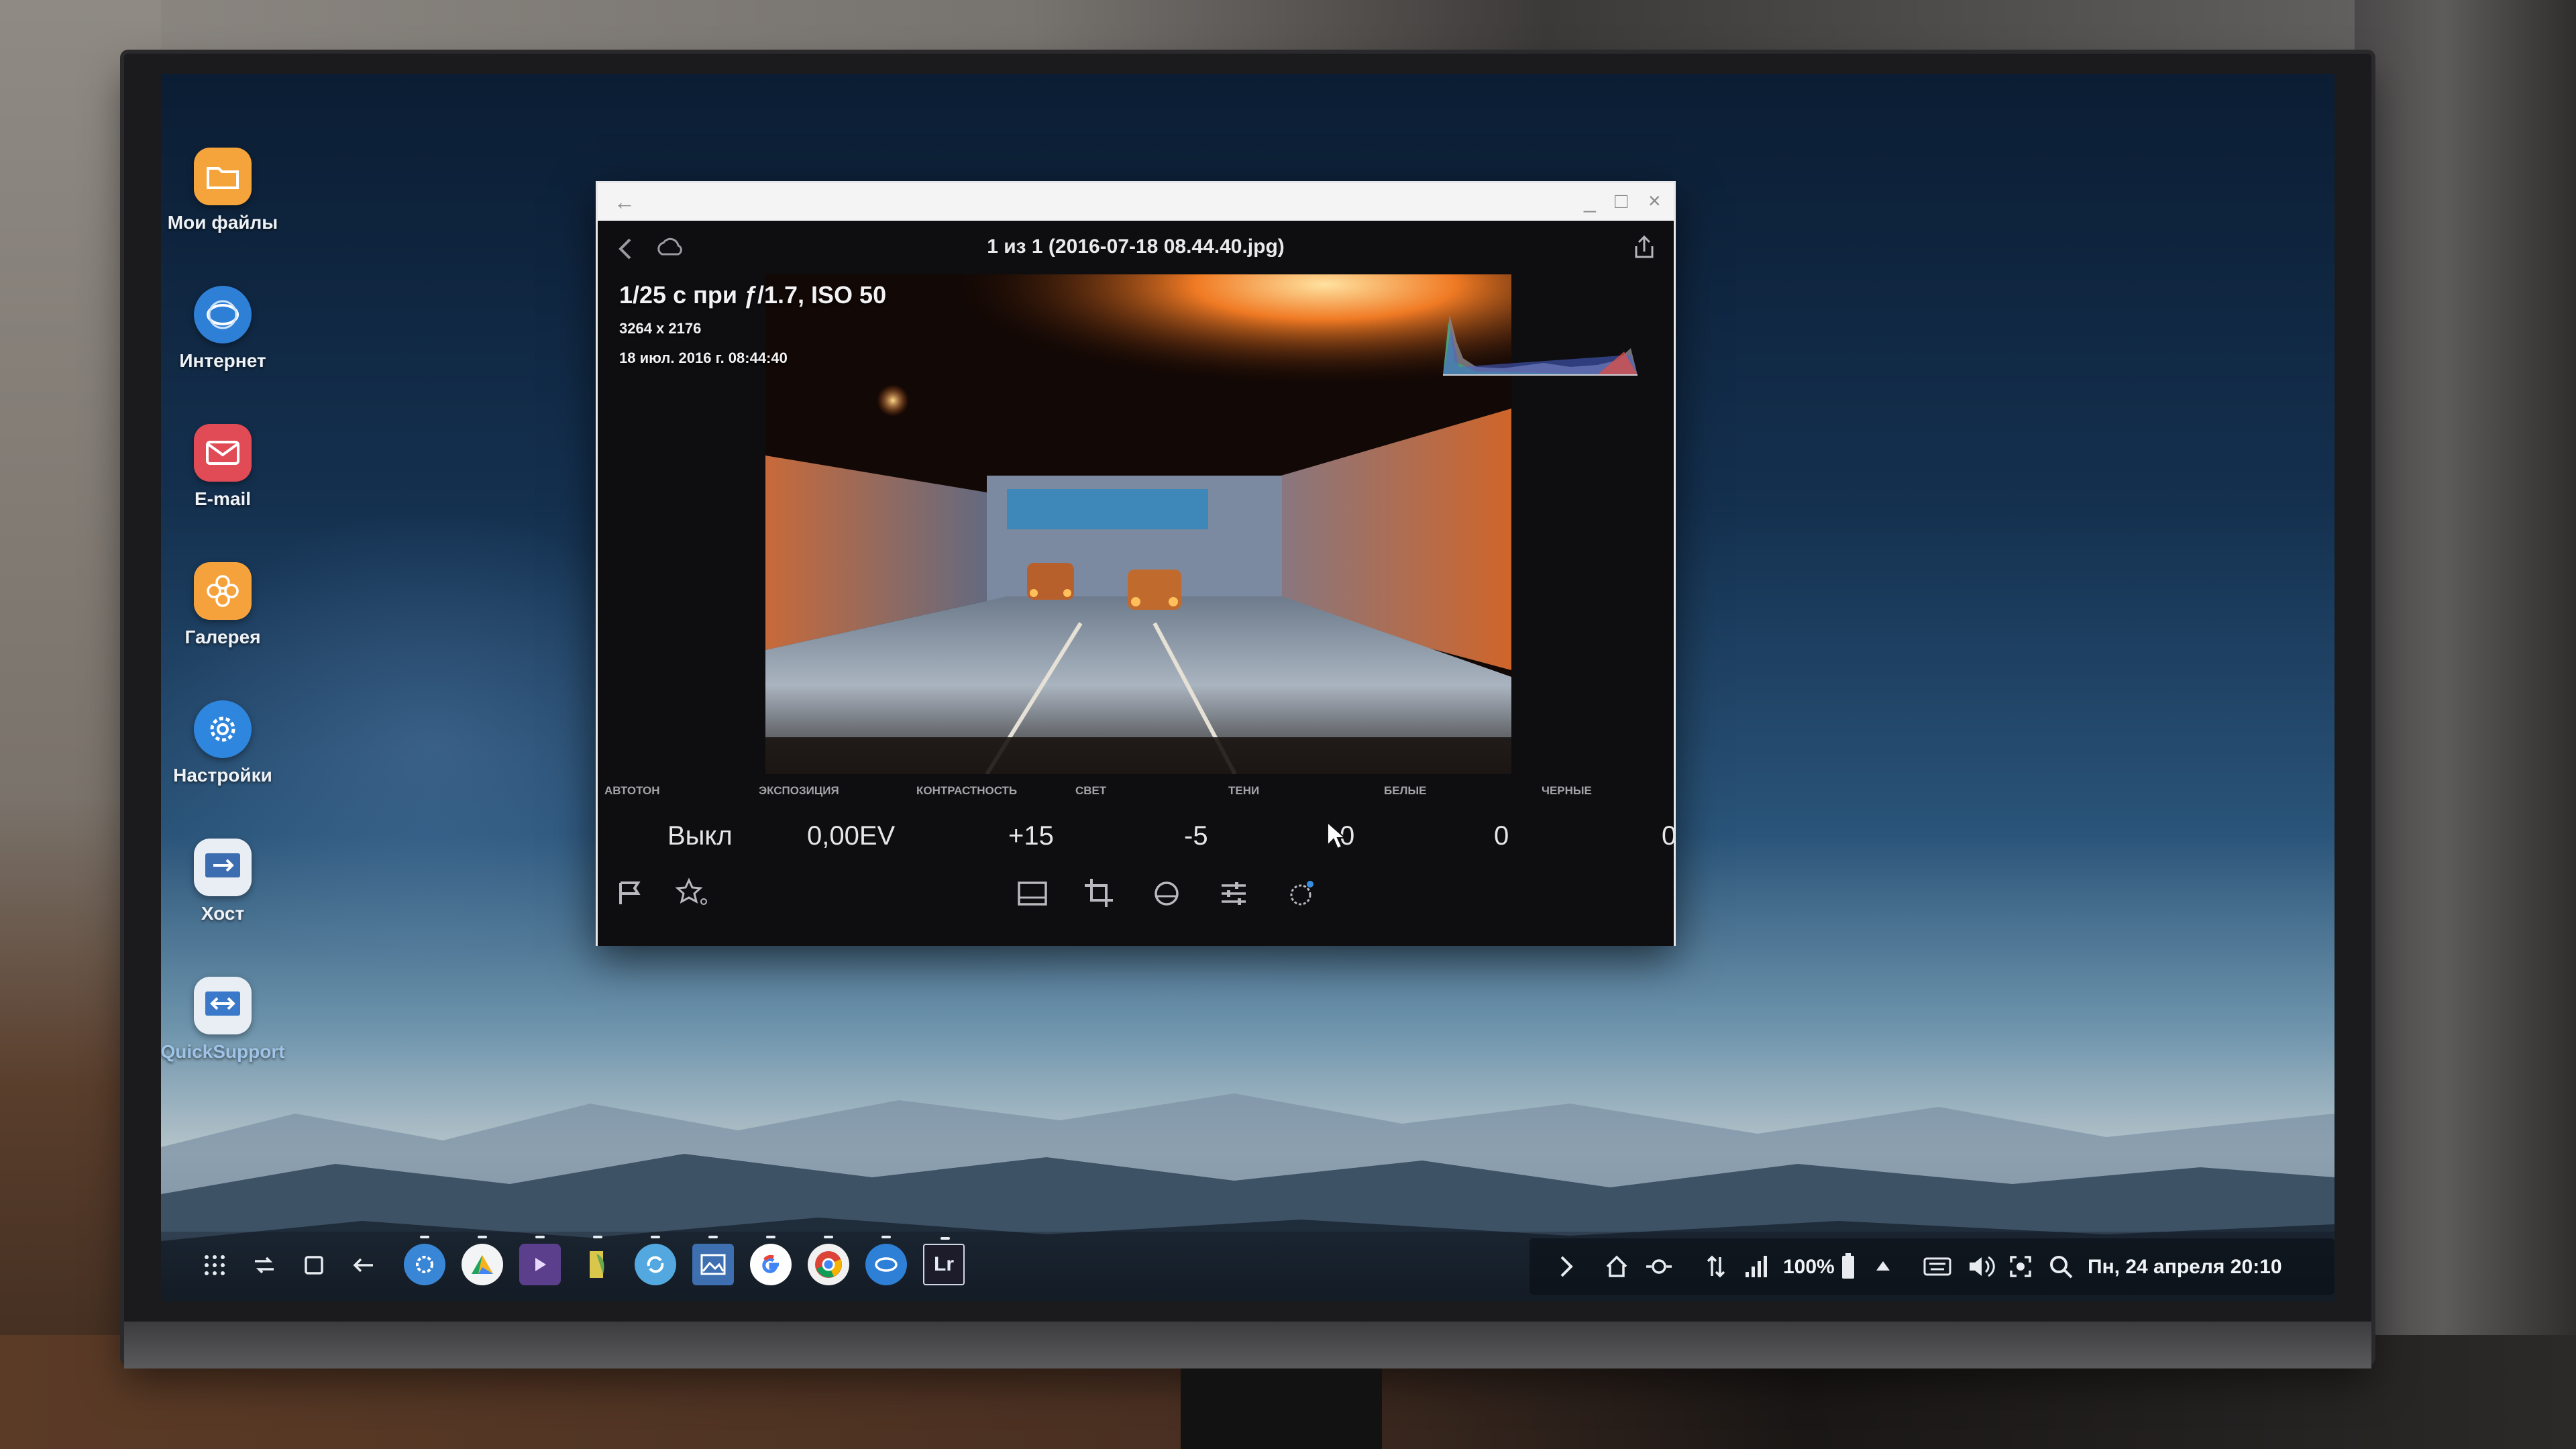 The image size is (2576, 1449). Describe the element at coordinates (660, 328) in the screenshot. I see `dimensions-info: 3264 x 2176` at that location.